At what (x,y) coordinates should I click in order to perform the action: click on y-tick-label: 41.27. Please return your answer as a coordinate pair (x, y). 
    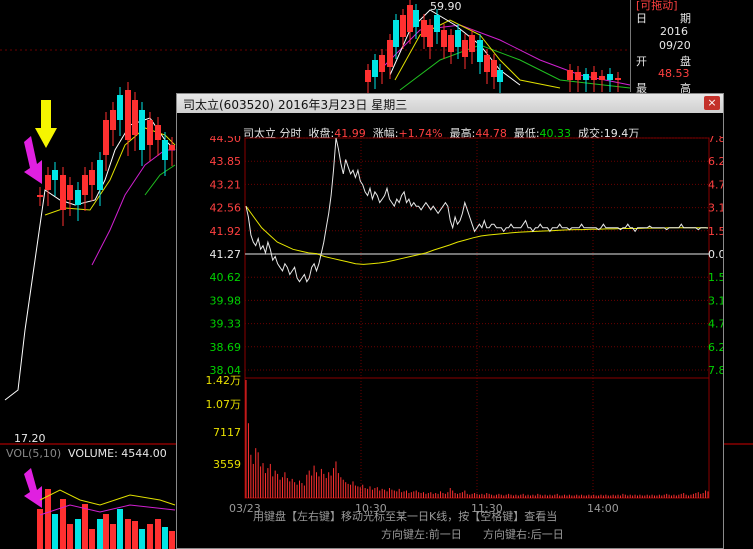
    Looking at the image, I should click on (226, 254).